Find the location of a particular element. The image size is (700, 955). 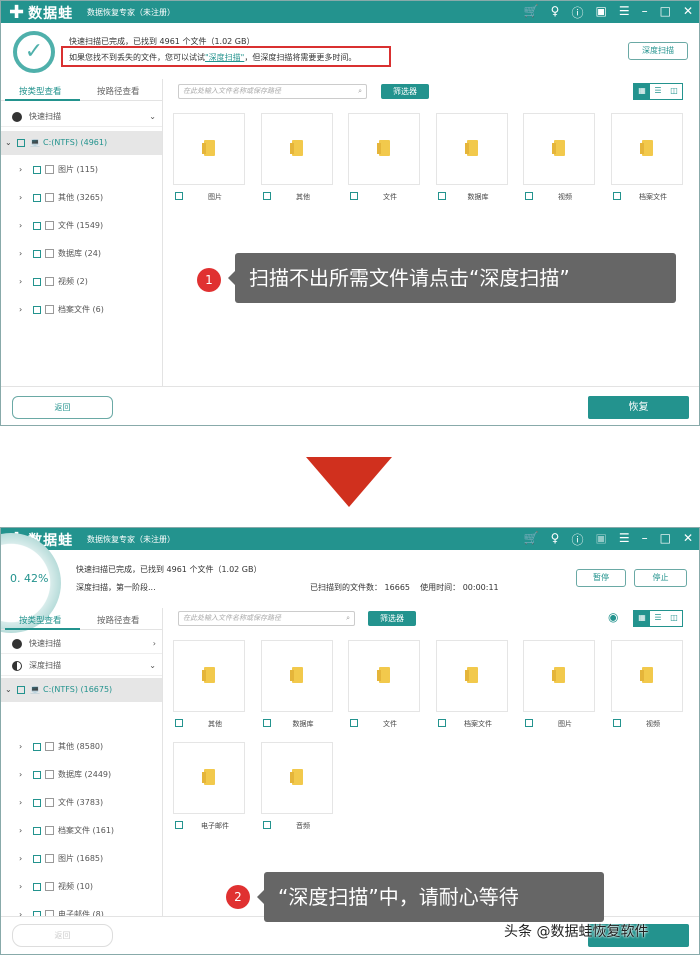

chevron-right-icon: › is located at coordinates (154, 643).